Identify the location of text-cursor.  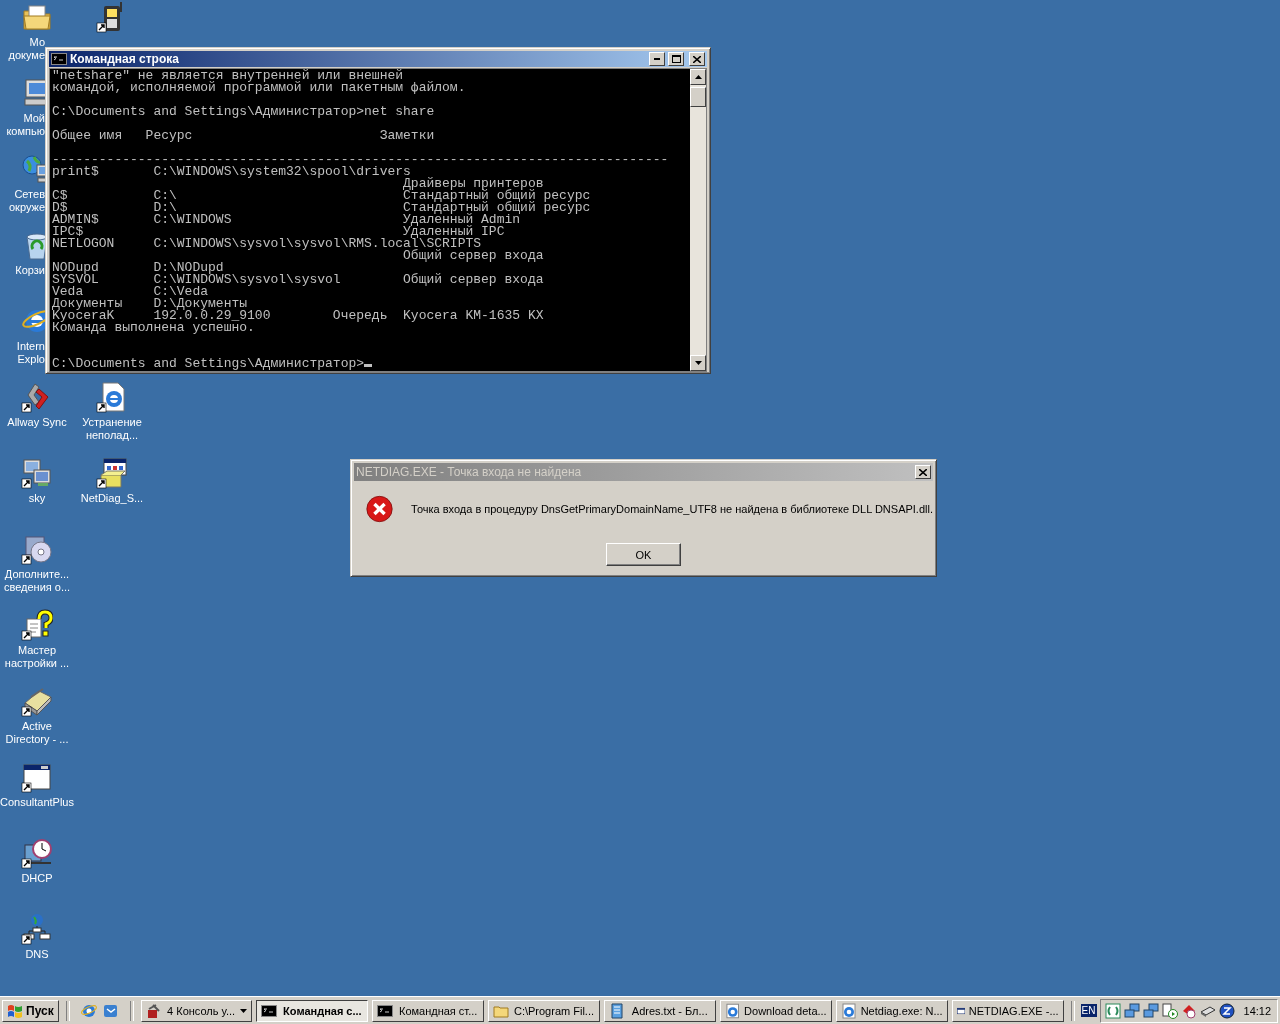
(368, 365).